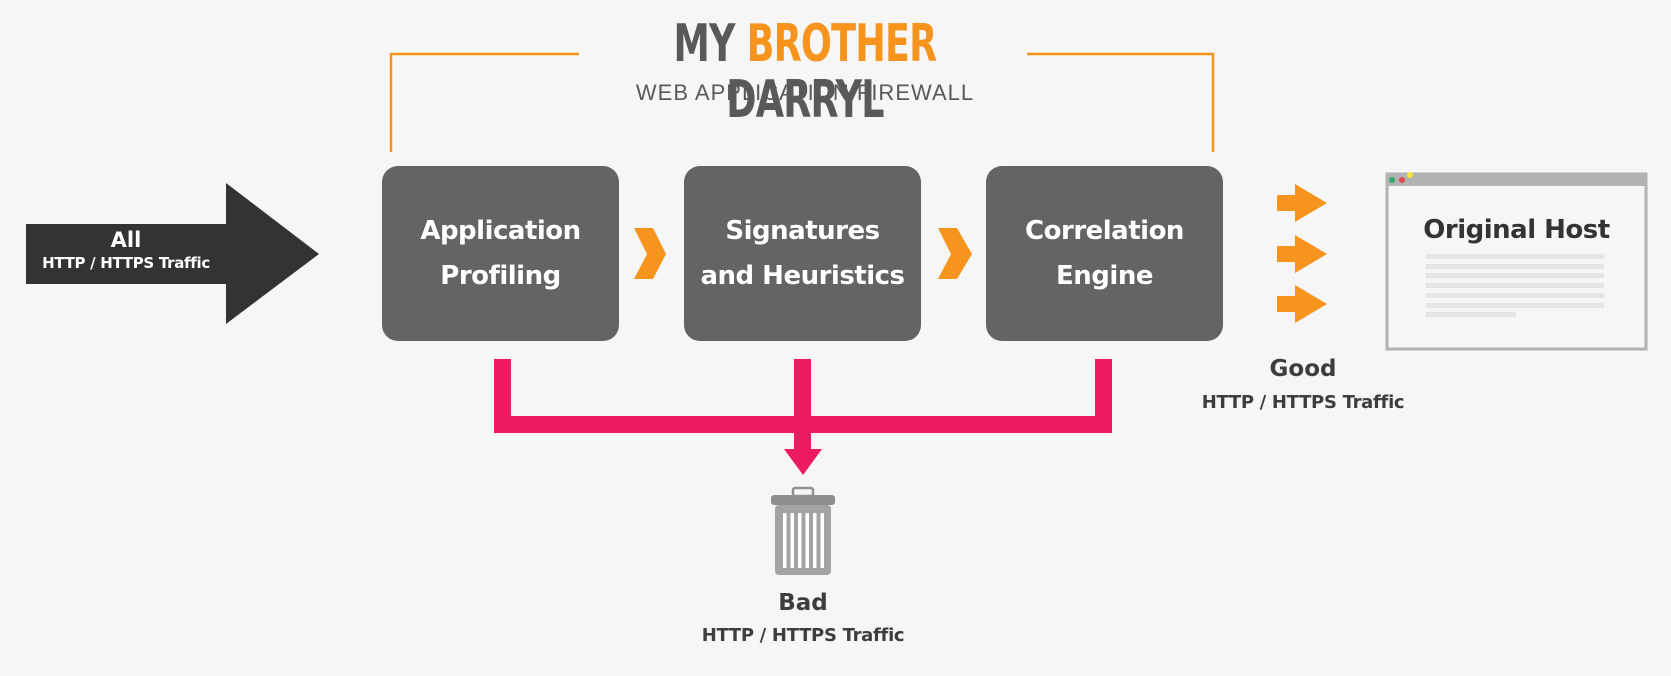 The width and height of the screenshot is (1671, 676). I want to click on brand-title-part2: BROTHER, so click(842, 44).